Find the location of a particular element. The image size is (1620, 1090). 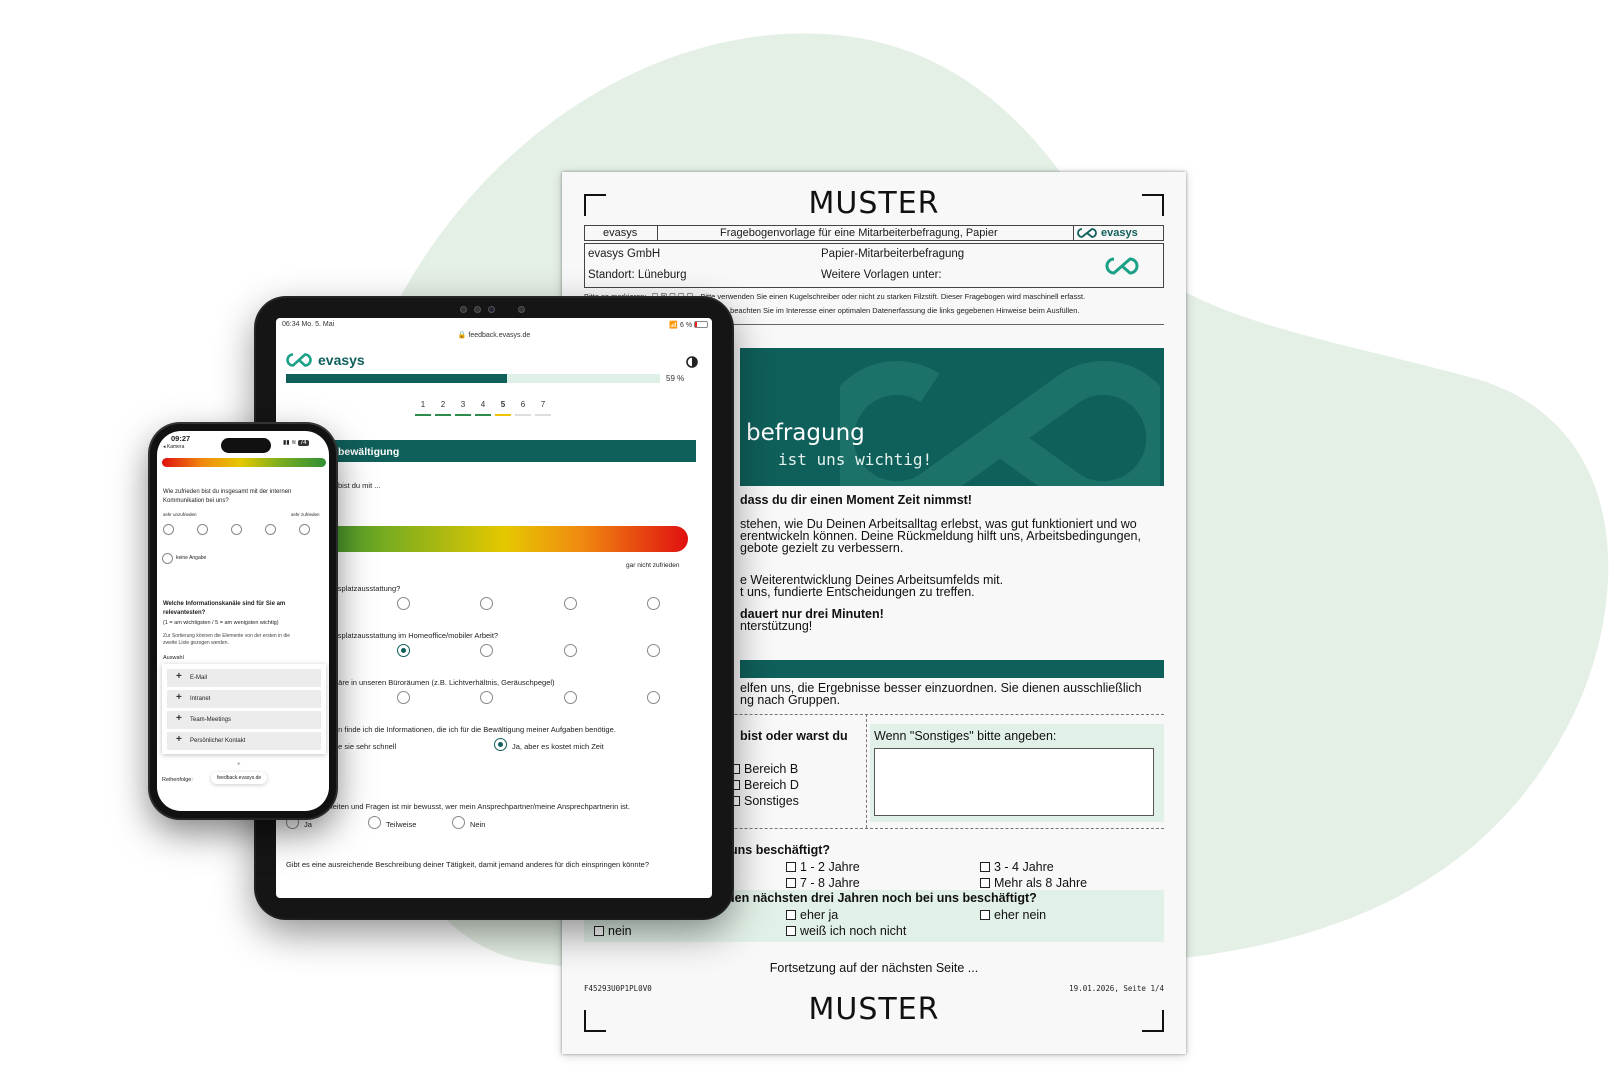

step-7: 7 is located at coordinates (543, 404).